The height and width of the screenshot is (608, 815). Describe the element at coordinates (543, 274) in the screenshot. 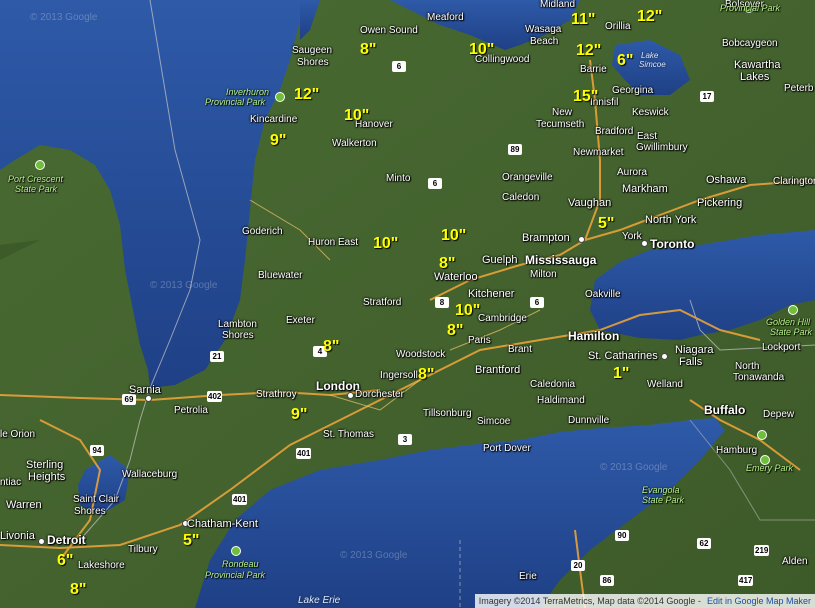

I see `place-label: Milton` at that location.